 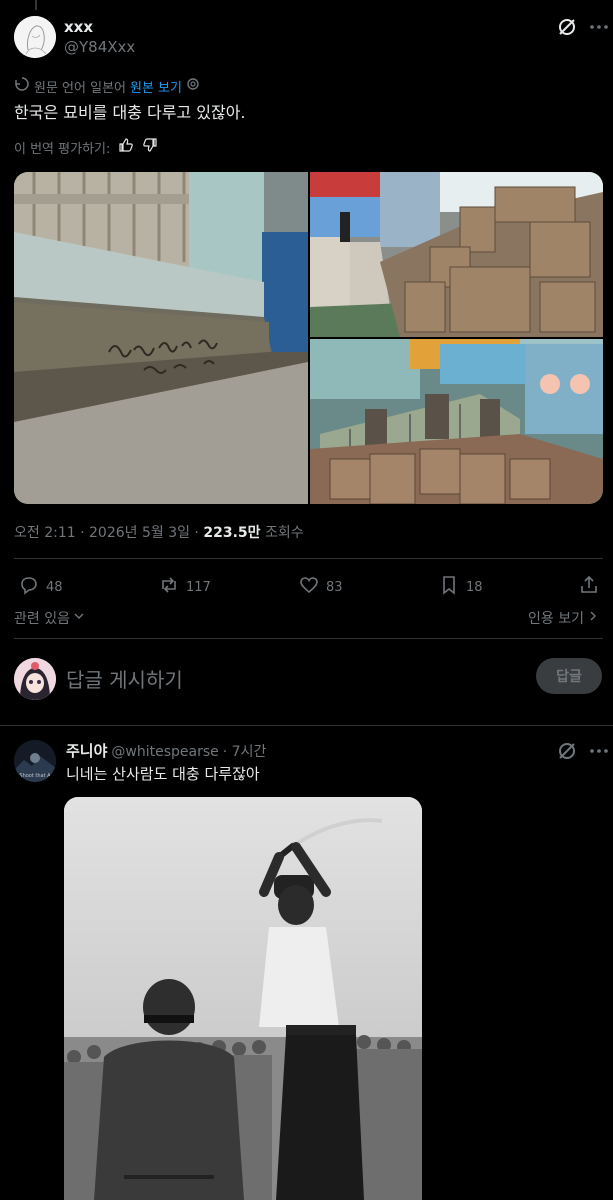 What do you see at coordinates (35, 679) in the screenshot?
I see `current-user-avatar` at bounding box center [35, 679].